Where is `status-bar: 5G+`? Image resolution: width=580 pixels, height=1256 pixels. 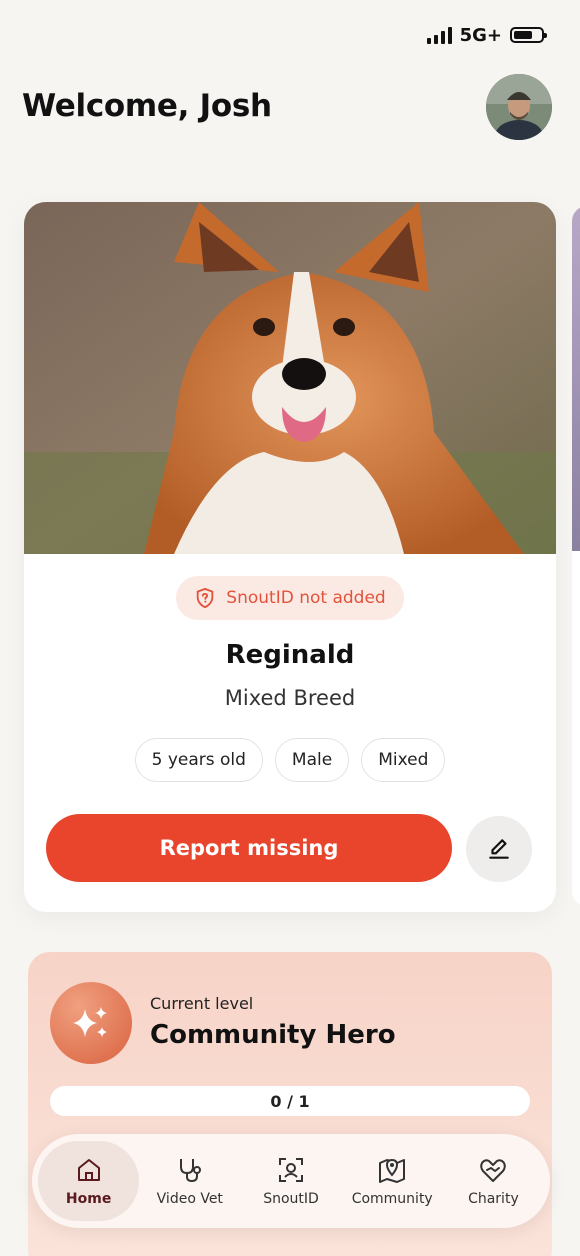 status-bar: 5G+ is located at coordinates (486, 35).